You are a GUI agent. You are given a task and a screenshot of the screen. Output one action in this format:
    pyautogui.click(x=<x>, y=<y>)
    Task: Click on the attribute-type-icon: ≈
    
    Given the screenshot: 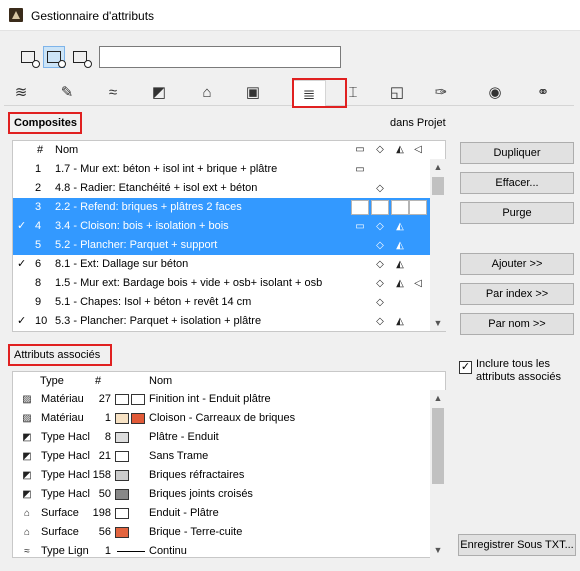 What is the action you would take?
    pyautogui.click(x=27, y=551)
    